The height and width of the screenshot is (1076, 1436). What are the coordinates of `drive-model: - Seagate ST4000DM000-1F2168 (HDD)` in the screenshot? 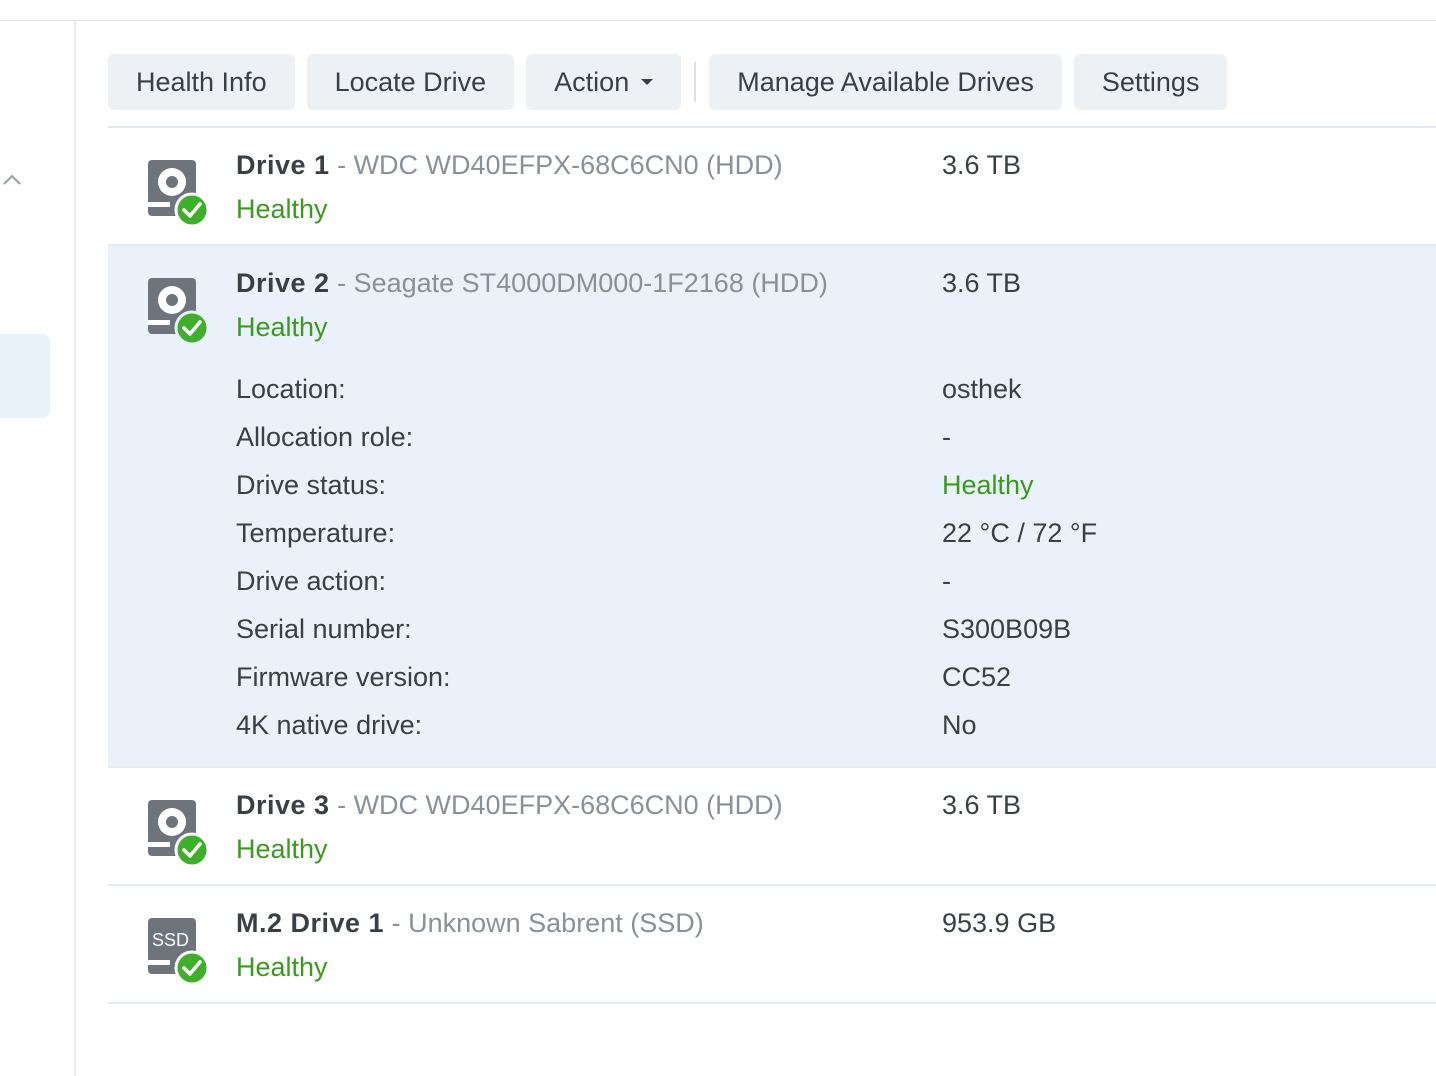 It's located at (582, 283).